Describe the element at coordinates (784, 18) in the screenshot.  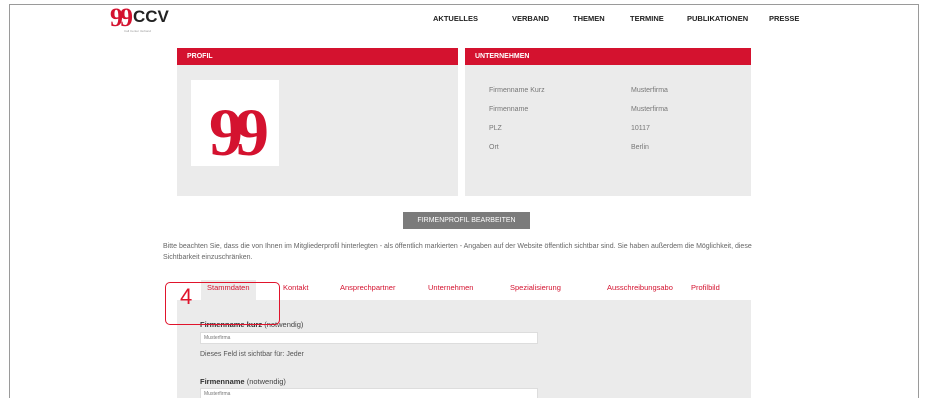
I see `nav-item-presse: PRESSE` at that location.